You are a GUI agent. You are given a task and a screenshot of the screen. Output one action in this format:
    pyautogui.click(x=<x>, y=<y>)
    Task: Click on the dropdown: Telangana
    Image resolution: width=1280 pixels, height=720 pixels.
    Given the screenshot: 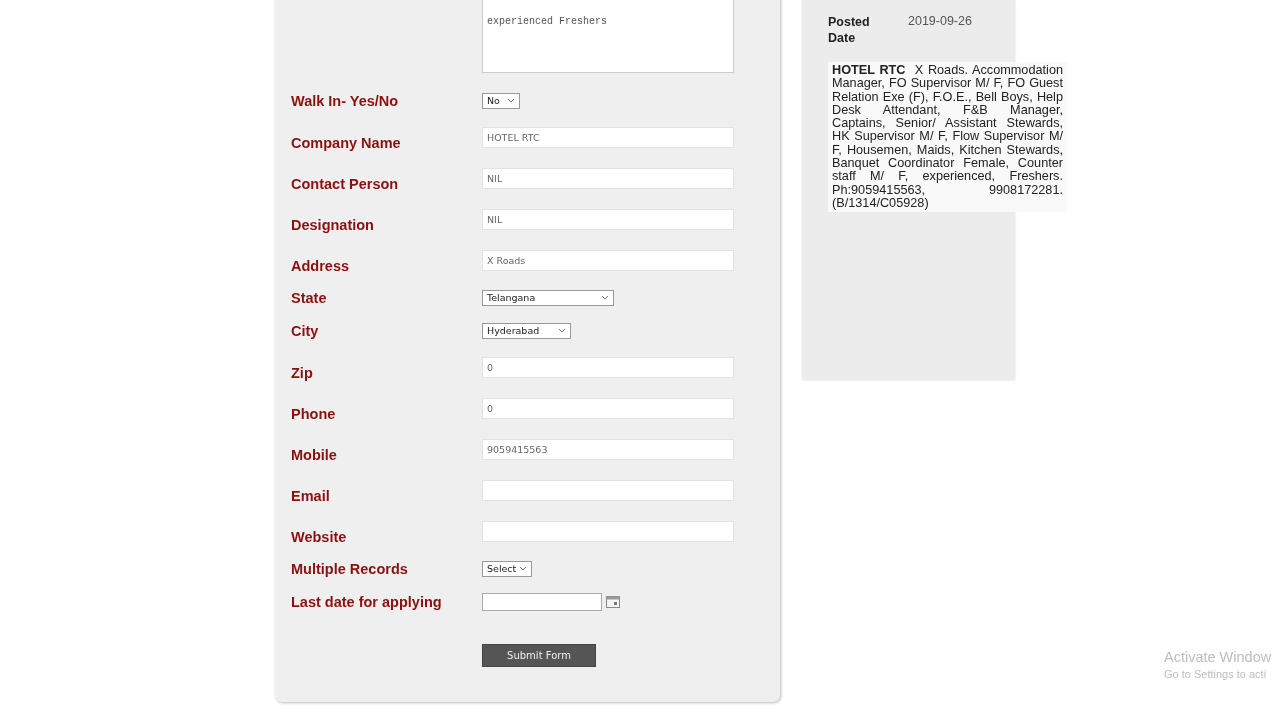 What is the action you would take?
    pyautogui.click(x=548, y=297)
    